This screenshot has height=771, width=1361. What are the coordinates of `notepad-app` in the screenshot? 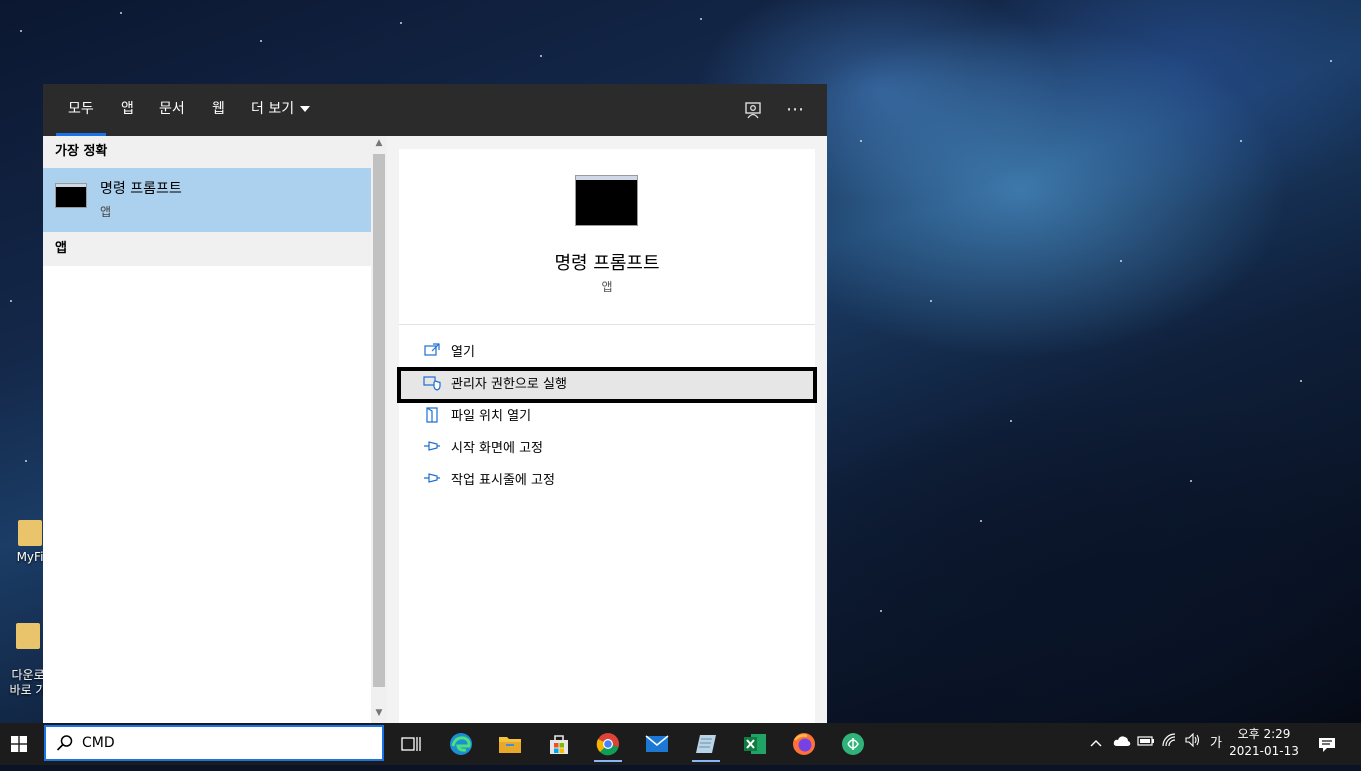 It's located at (706, 744).